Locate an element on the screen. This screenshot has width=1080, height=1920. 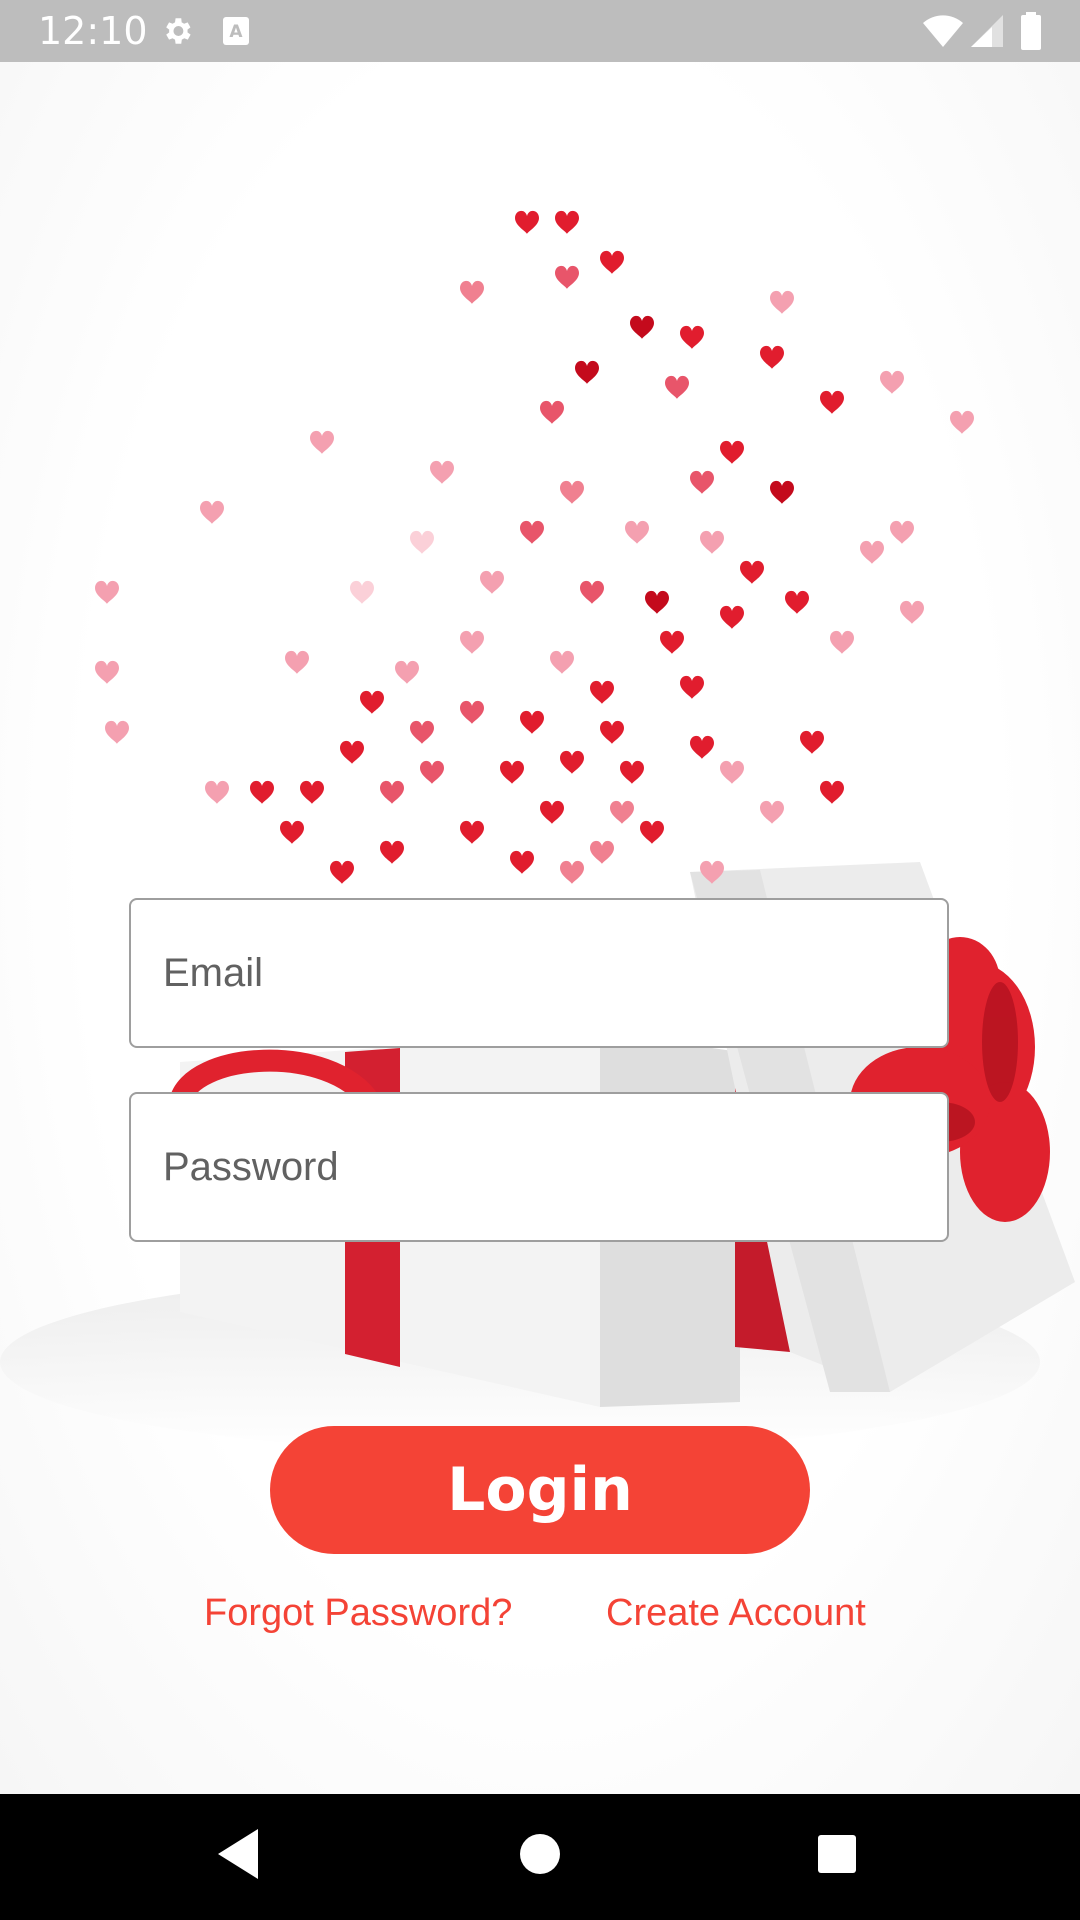
recents-icon is located at coordinates (837, 1854).